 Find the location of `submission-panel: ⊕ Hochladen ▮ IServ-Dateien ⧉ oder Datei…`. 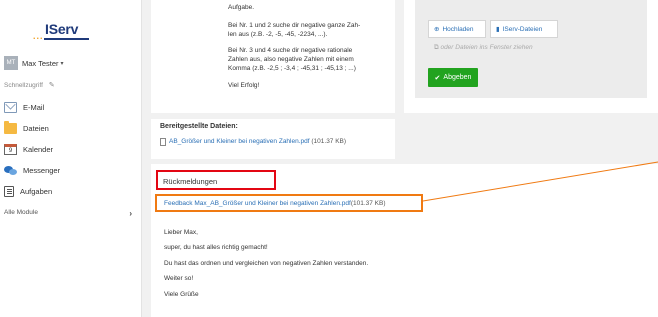

submission-panel: ⊕ Hochladen ▮ IServ-Dateien ⧉ oder Datei… is located at coordinates (531, 56).